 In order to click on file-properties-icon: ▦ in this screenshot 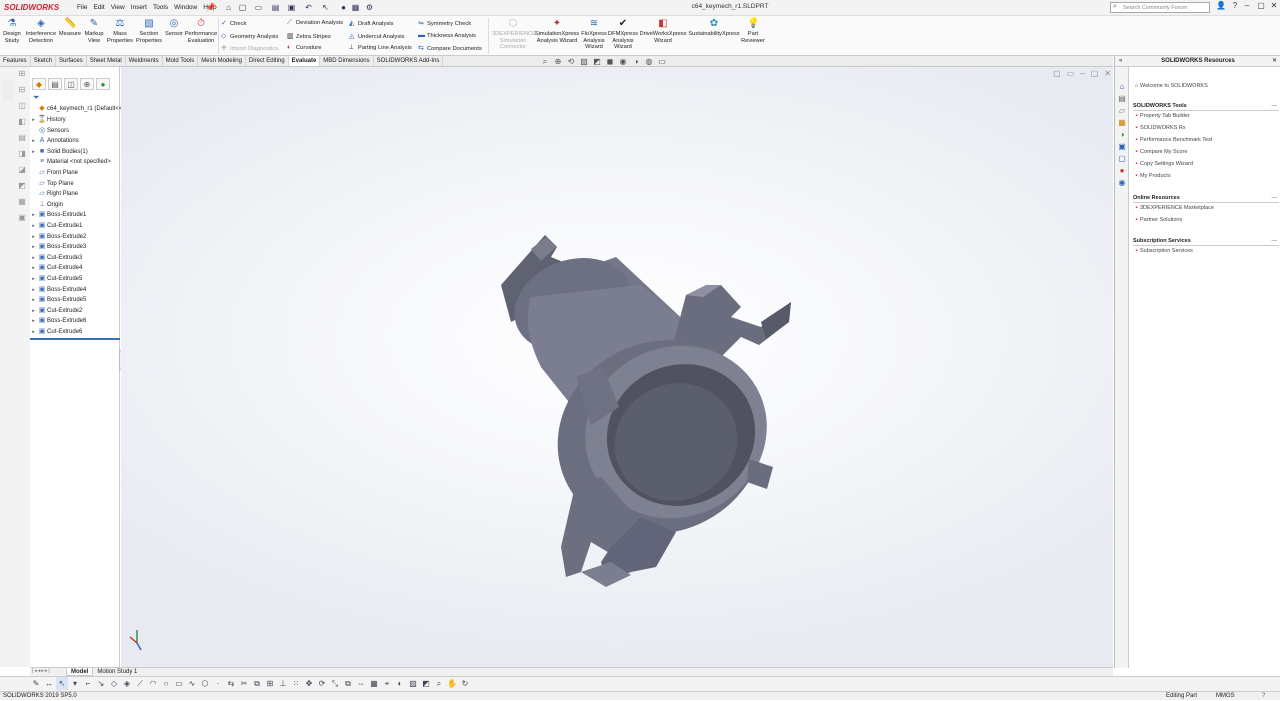, I will do `click(355, 7)`.